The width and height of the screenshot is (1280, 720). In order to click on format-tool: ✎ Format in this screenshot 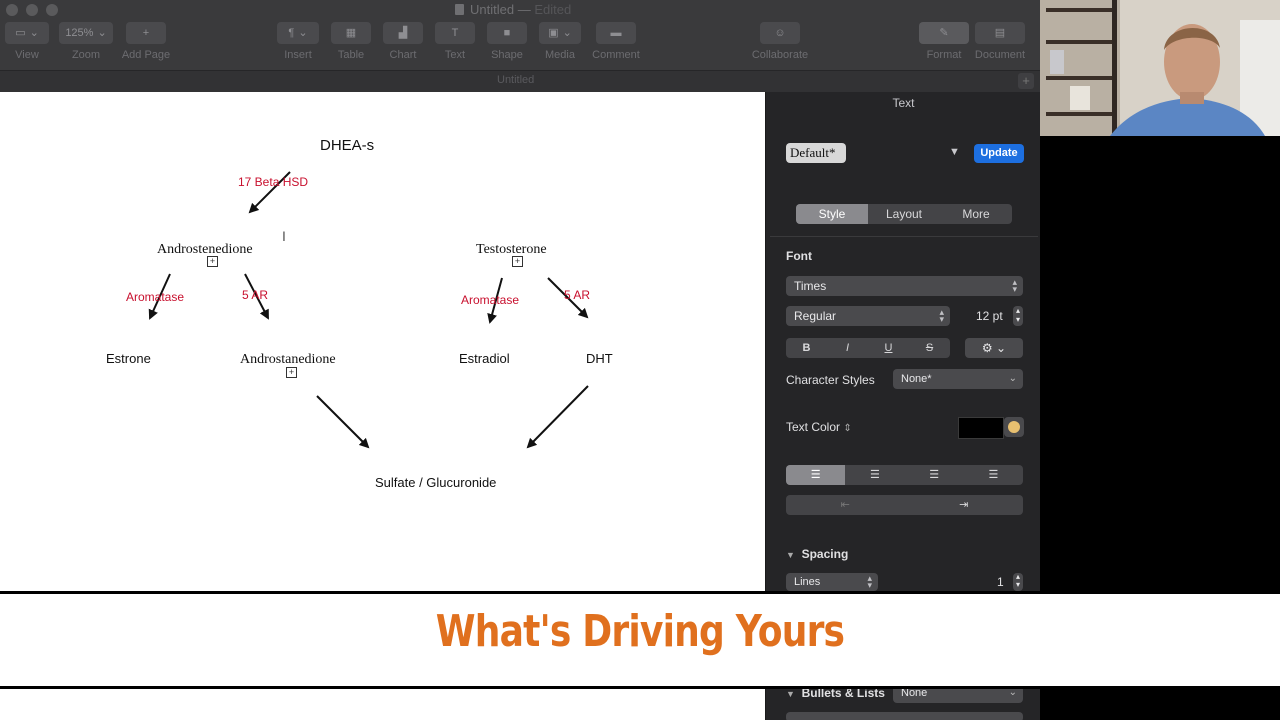, I will do `click(944, 44)`.